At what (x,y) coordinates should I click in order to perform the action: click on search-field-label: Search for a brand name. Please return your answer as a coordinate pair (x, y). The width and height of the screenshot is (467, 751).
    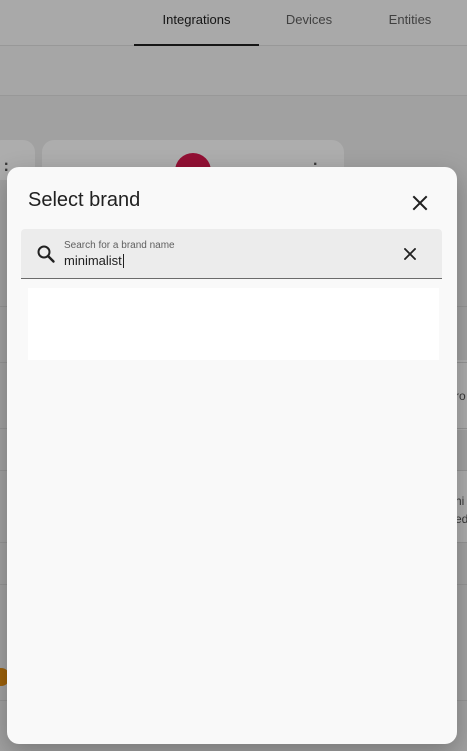
    Looking at the image, I should click on (119, 245).